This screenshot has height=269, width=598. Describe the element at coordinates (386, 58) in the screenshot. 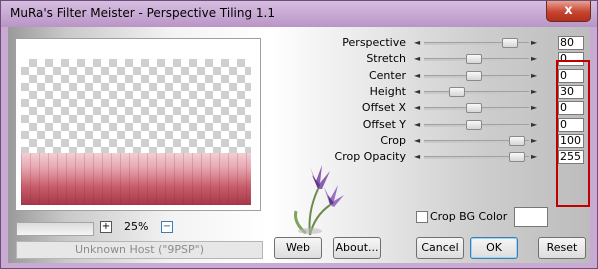

I see `param-label: Stretch` at that location.